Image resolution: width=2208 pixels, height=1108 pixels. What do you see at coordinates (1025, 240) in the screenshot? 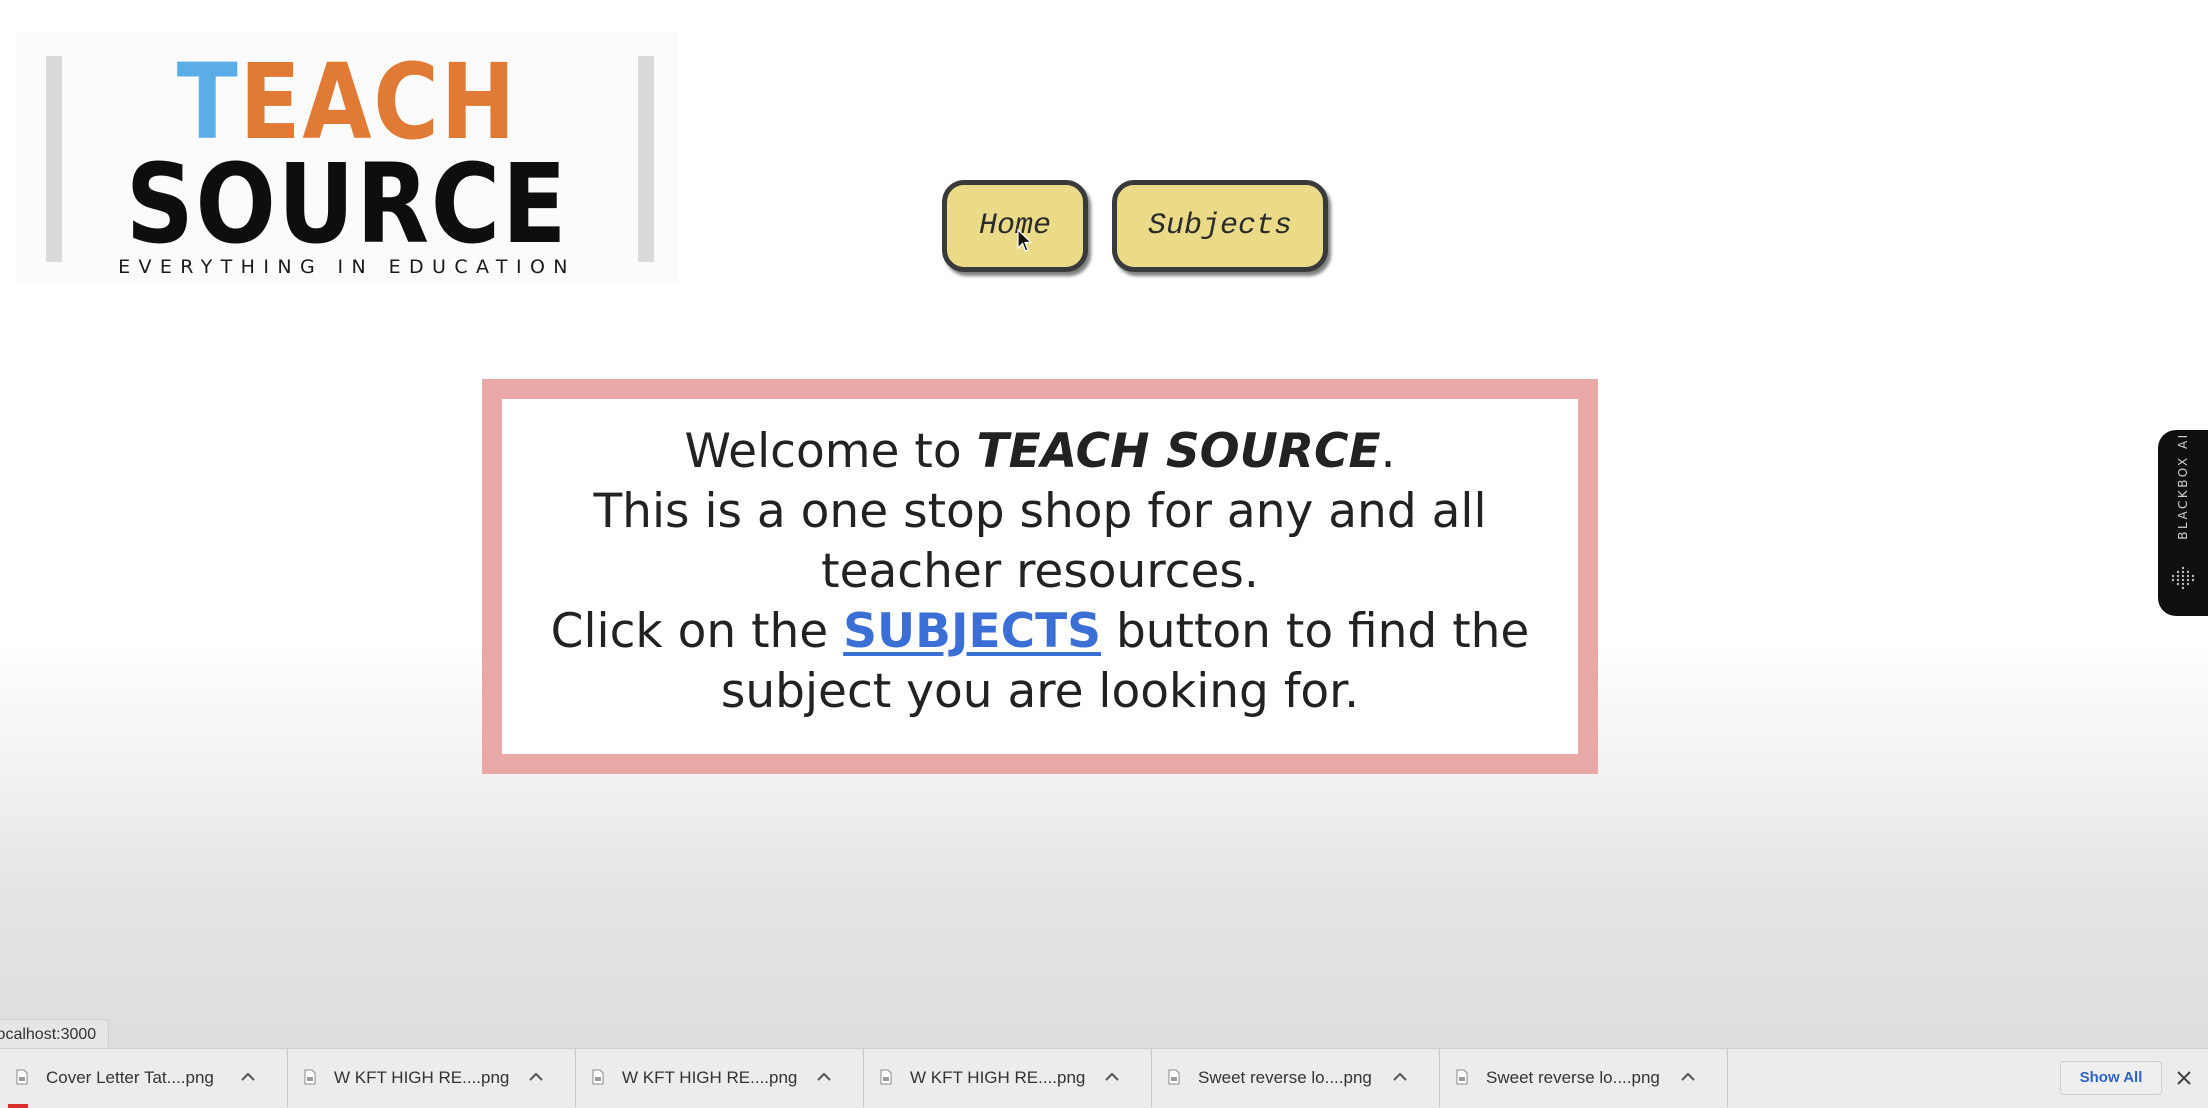
I see `mouse-cursor-icon` at bounding box center [1025, 240].